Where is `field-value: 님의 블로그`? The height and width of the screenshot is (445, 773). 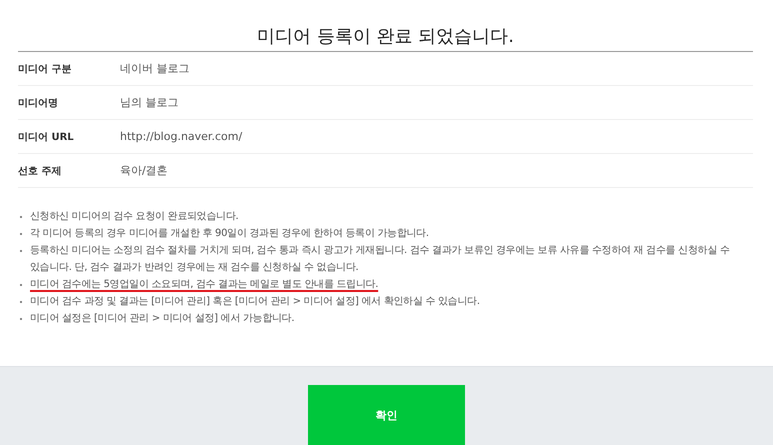
field-value: 님의 블로그 is located at coordinates (149, 102).